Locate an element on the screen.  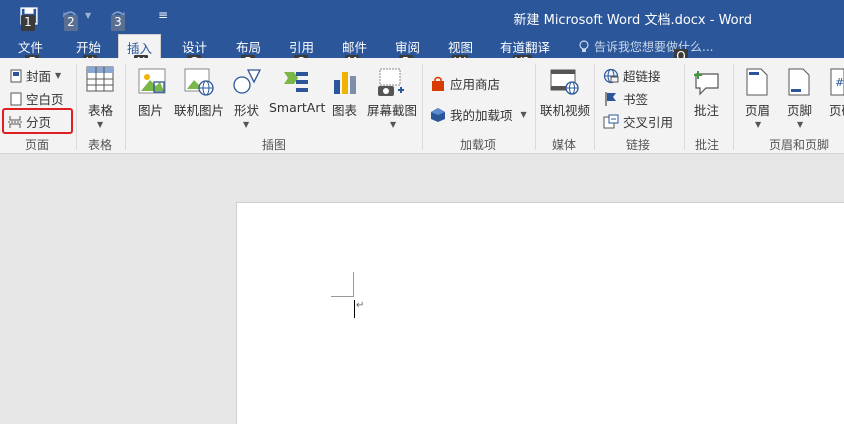
smartart-label: SmartArt is located at coordinates (297, 107).